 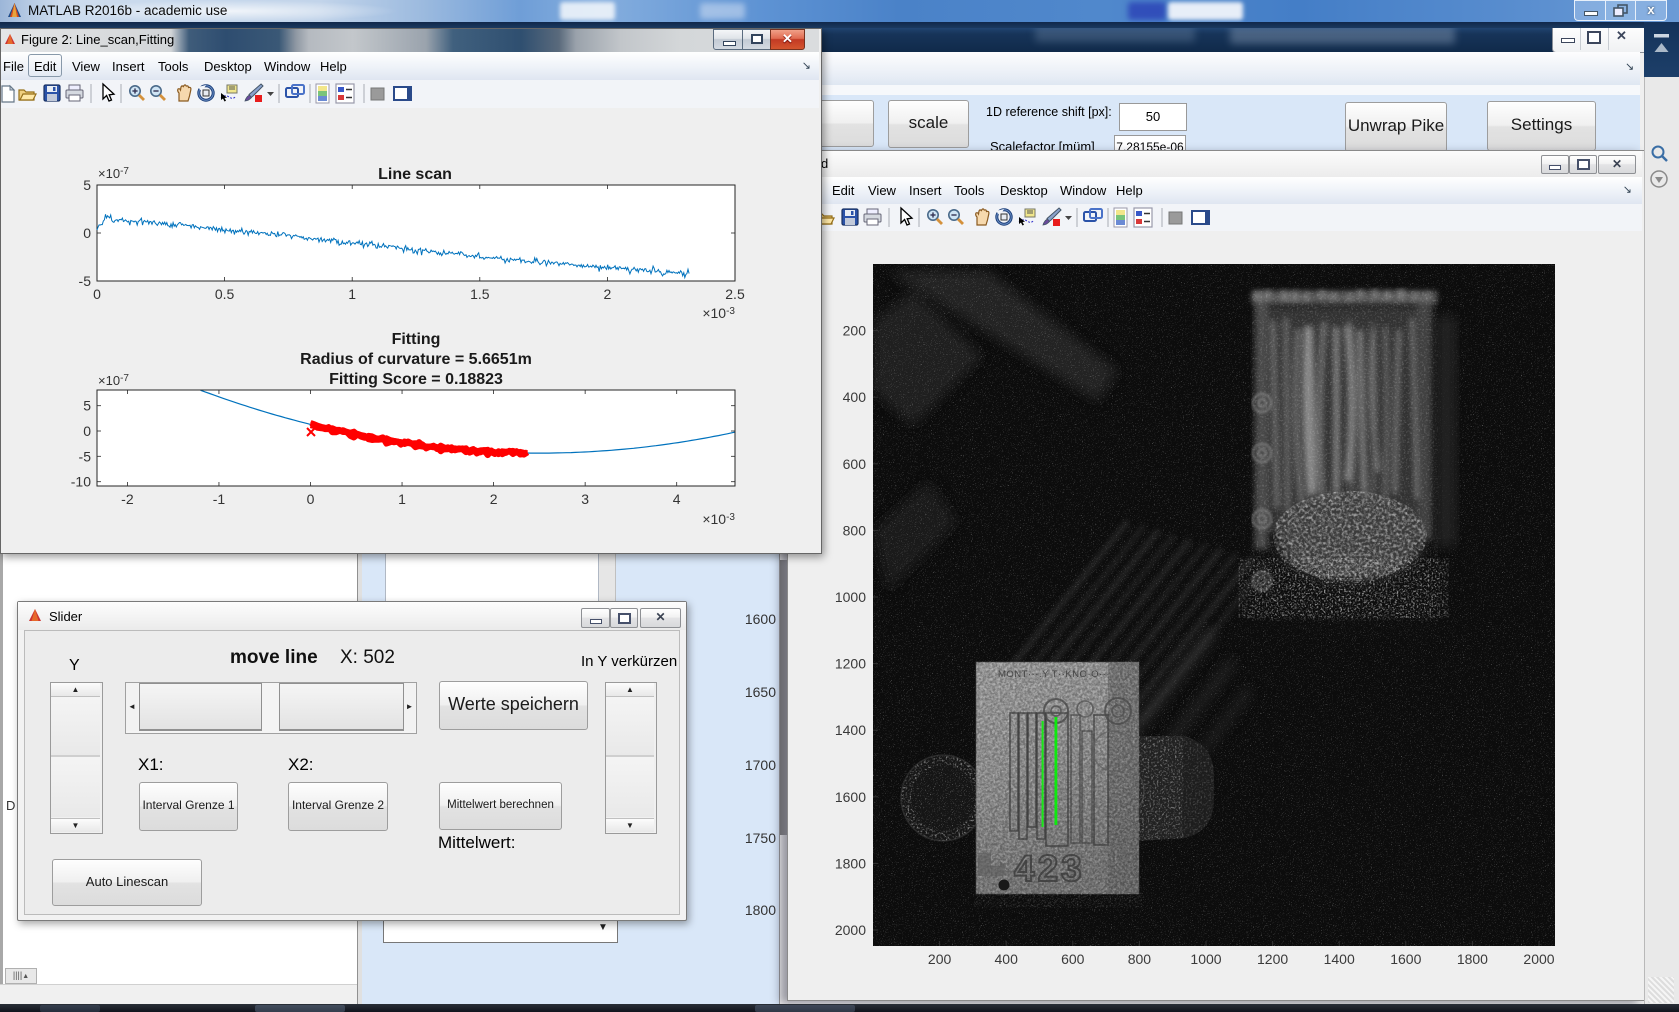 What do you see at coordinates (585, 499) in the screenshot?
I see `svg-text: 3` at bounding box center [585, 499].